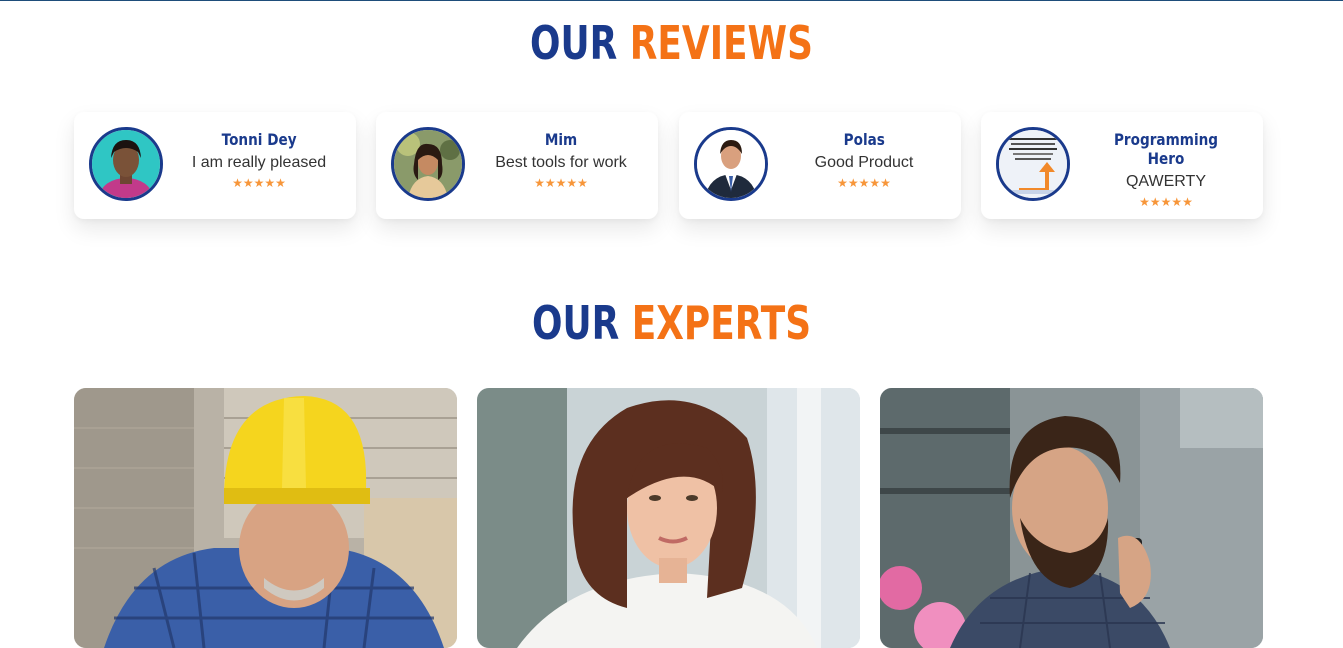 The height and width of the screenshot is (648, 1343). I want to click on expert-card-businessman, so click(1071, 518).